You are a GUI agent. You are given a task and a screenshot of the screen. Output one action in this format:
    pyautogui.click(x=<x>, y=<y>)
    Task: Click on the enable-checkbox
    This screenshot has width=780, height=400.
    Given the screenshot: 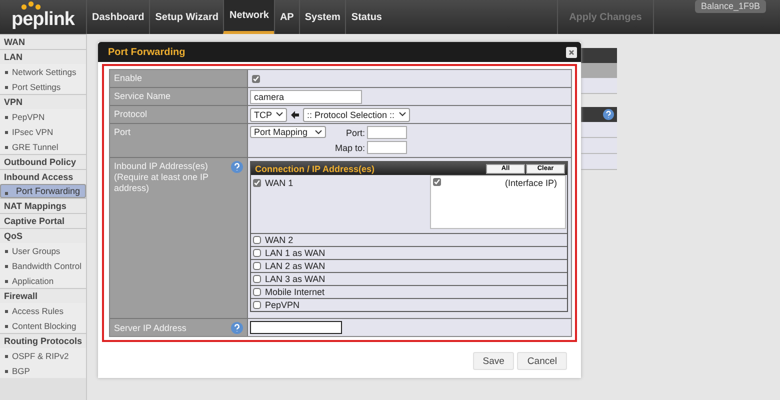 What is the action you would take?
    pyautogui.click(x=256, y=78)
    